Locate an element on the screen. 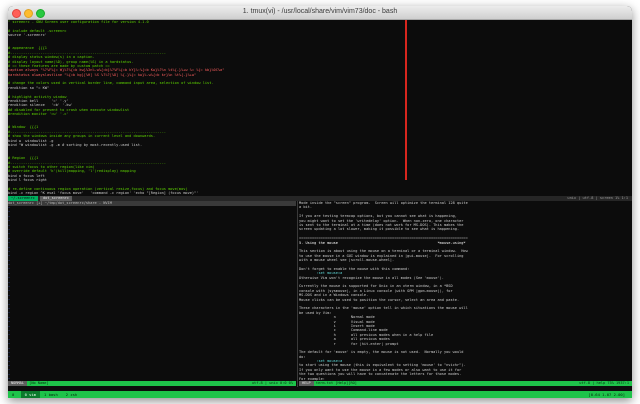 The image size is (640, 404). tmux-session: 0 is located at coordinates (13, 394).